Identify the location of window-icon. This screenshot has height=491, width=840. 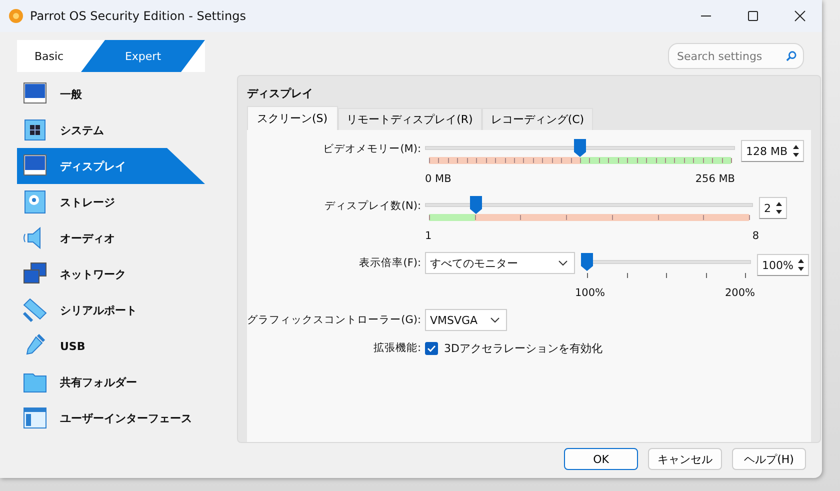
(35, 418).